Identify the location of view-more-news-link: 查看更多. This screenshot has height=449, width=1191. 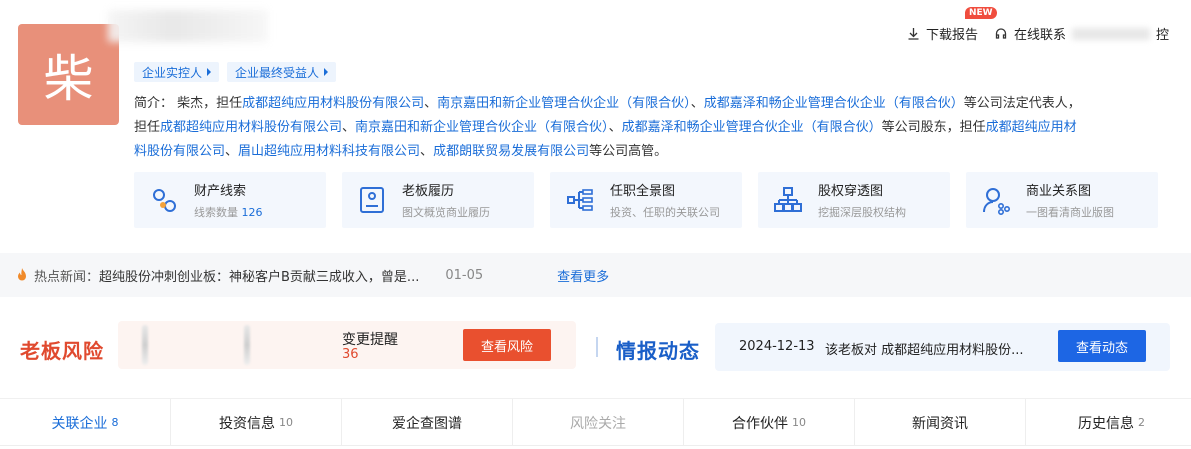
(583, 275).